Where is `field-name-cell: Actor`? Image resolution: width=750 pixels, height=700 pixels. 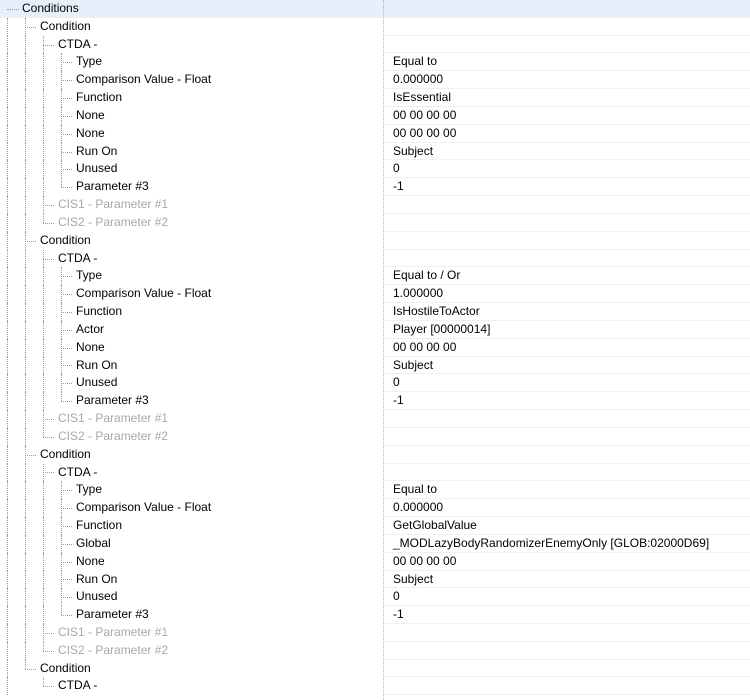 field-name-cell: Actor is located at coordinates (192, 329).